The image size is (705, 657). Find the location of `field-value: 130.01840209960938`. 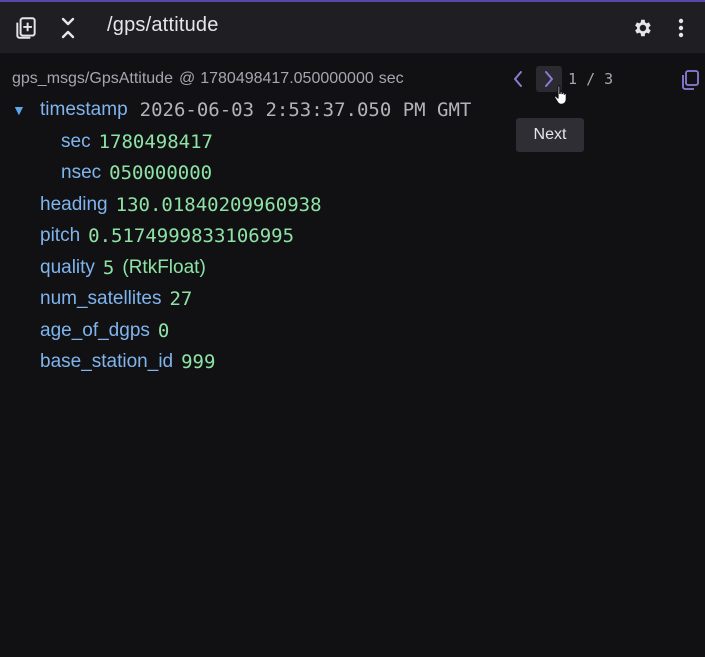

field-value: 130.01840209960938 is located at coordinates (218, 205).